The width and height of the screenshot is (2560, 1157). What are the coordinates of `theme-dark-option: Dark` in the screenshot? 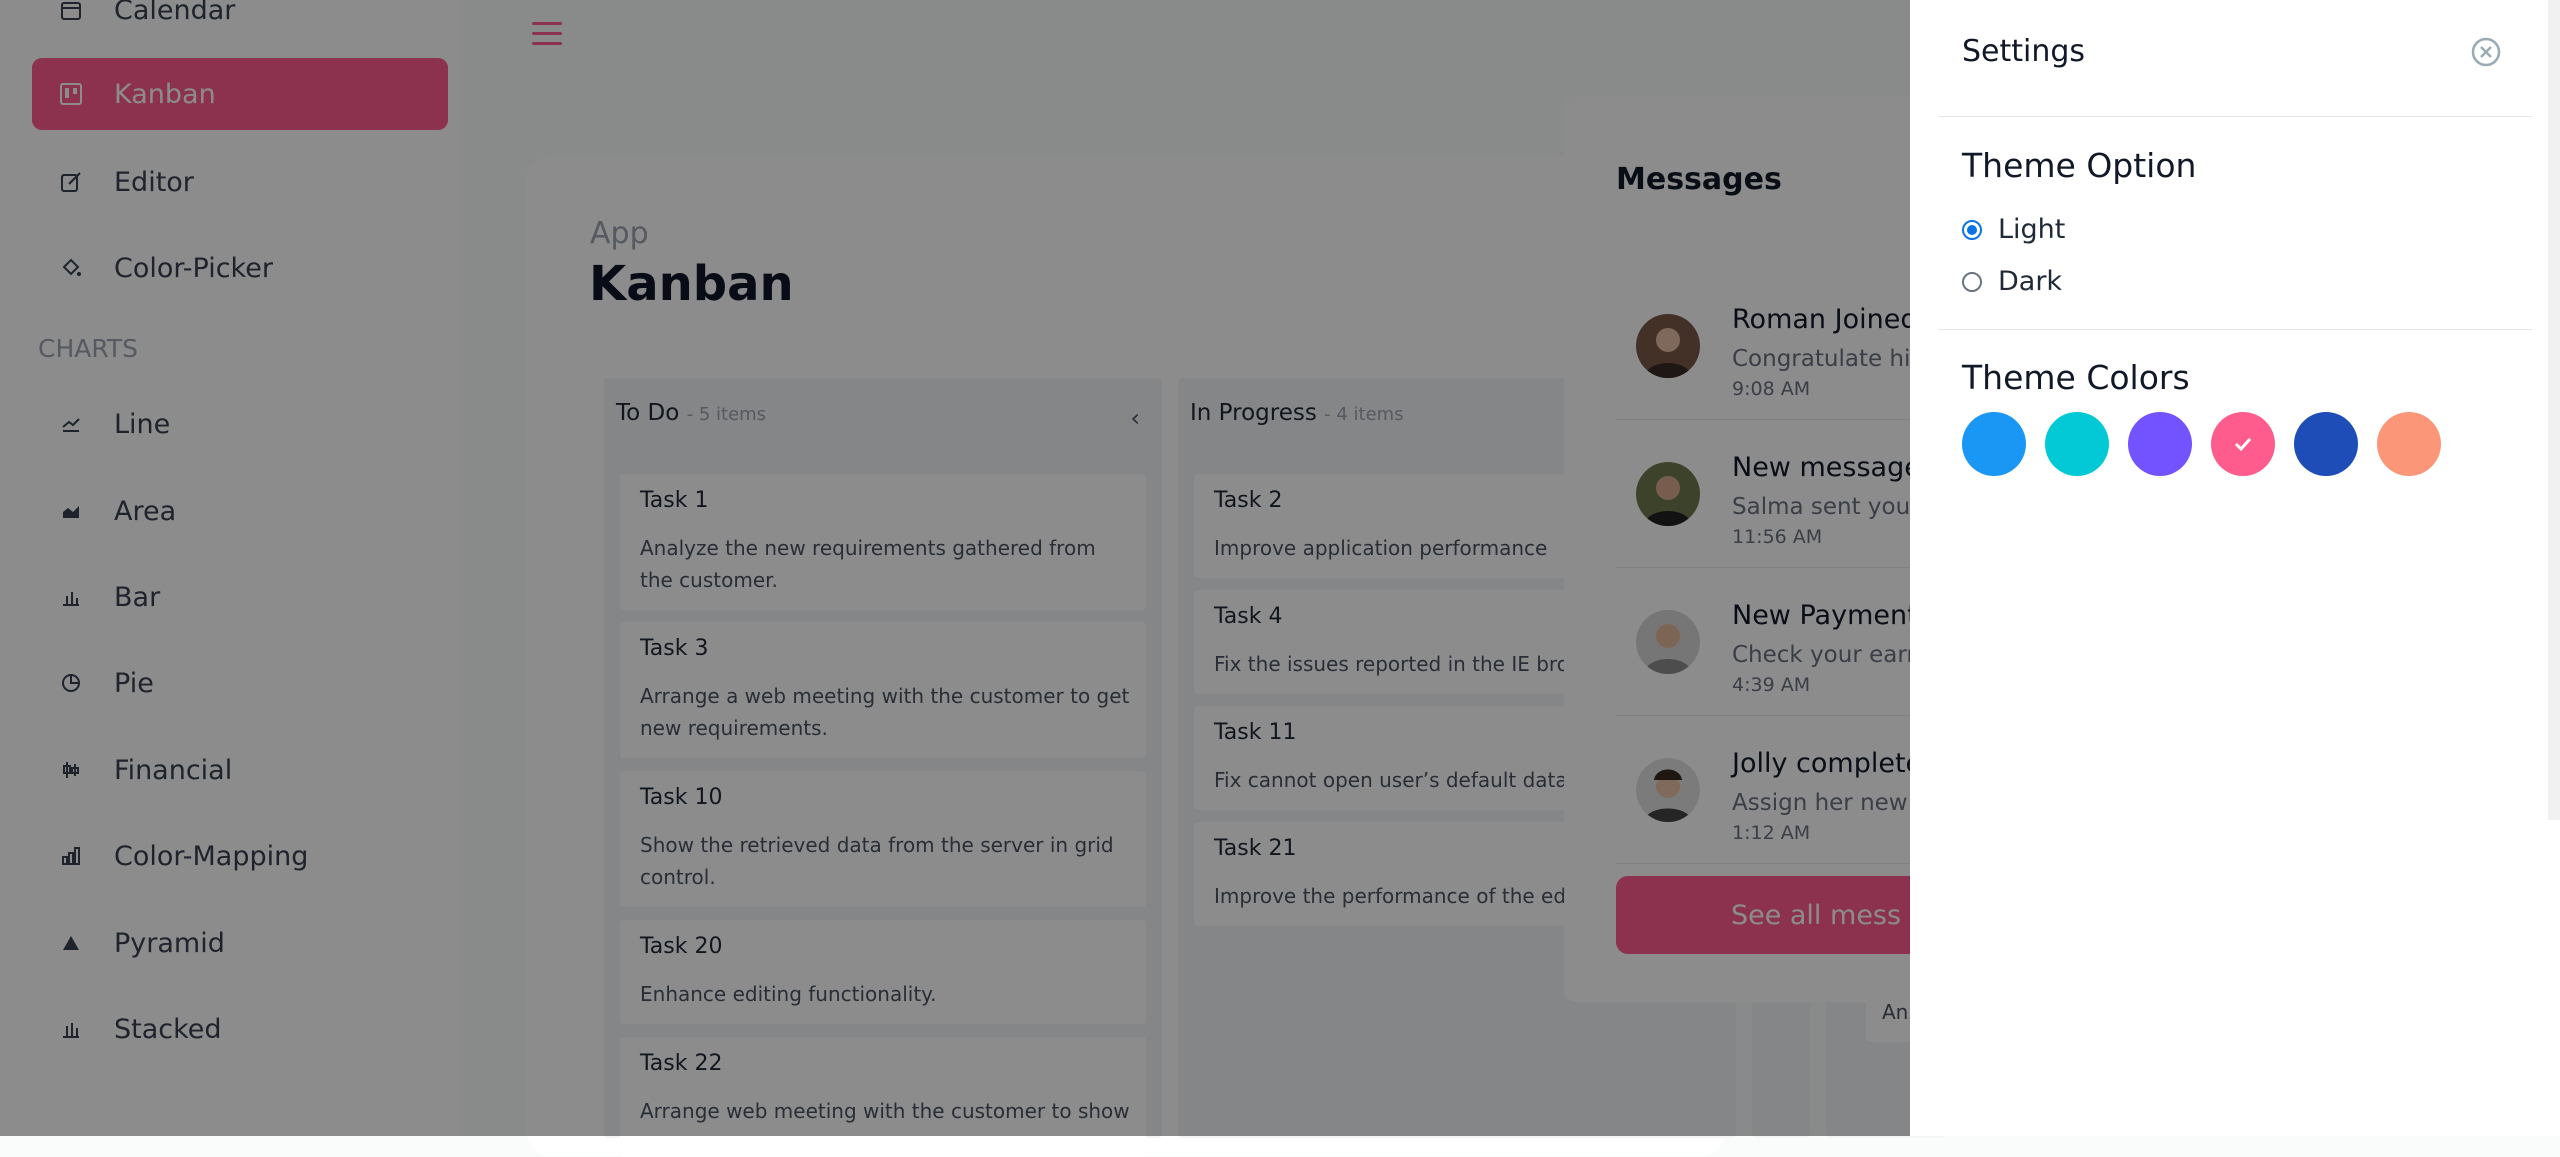 It's located at (2012, 281).